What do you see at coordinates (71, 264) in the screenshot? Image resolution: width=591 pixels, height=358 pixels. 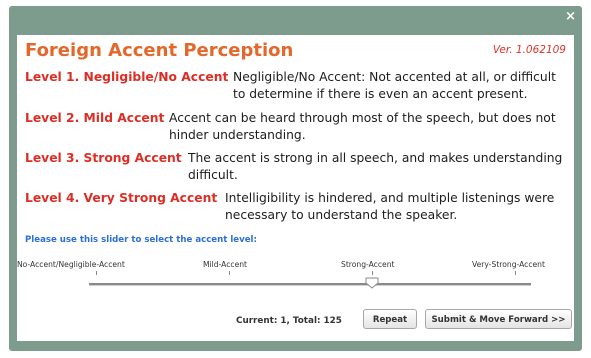 I see `slider-label-no-accent: No-Accent/Negligible-Accent` at bounding box center [71, 264].